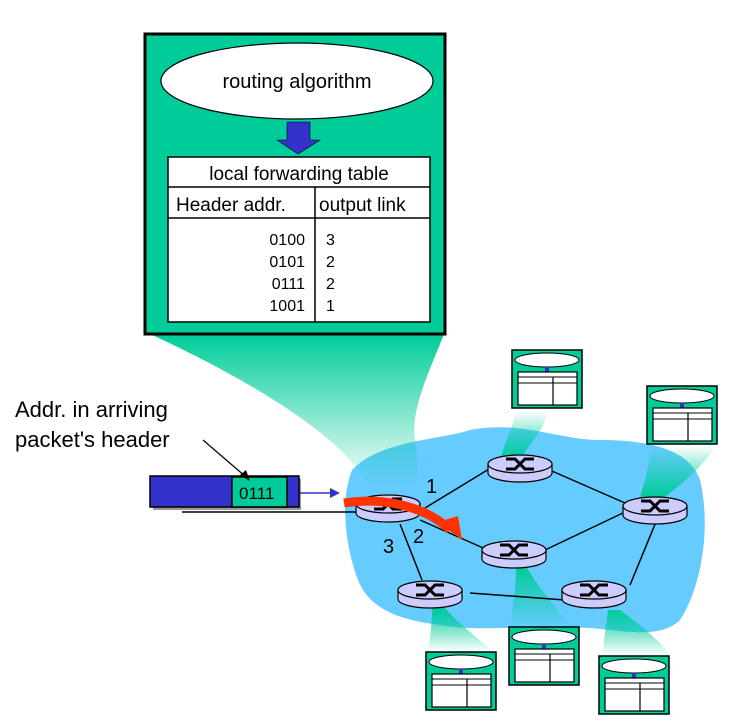 The image size is (730, 724). I want to click on table-row-addr: 0100, so click(287, 240).